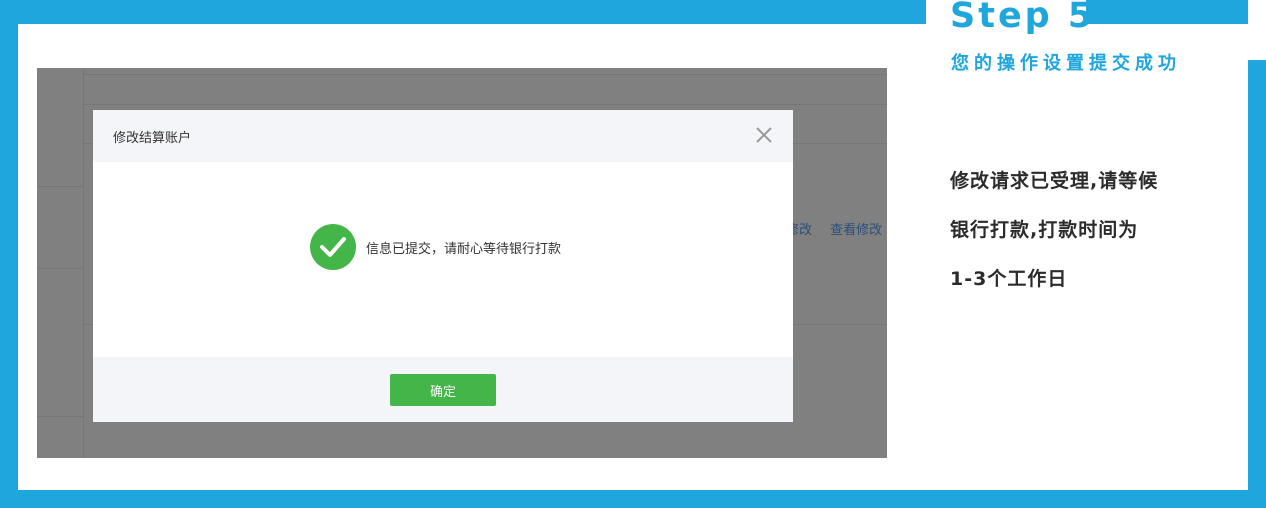 The width and height of the screenshot is (1266, 508). I want to click on description-line-3: 1-3个工作日, so click(1009, 279).